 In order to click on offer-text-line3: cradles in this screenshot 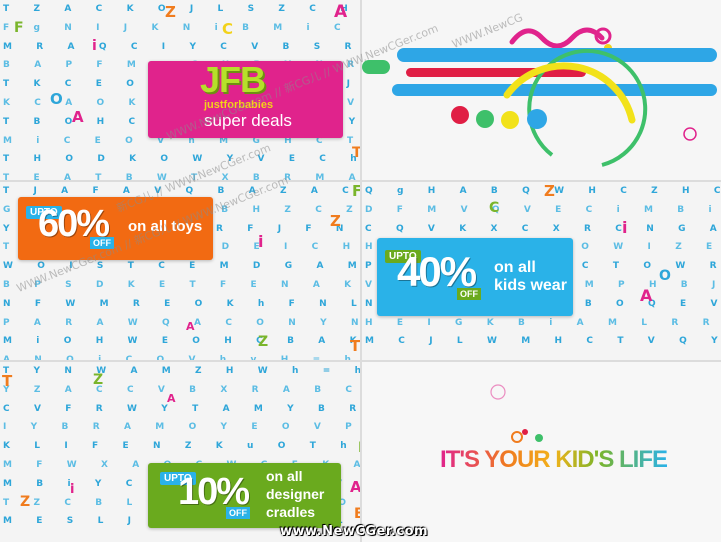, I will do `click(291, 512)`.